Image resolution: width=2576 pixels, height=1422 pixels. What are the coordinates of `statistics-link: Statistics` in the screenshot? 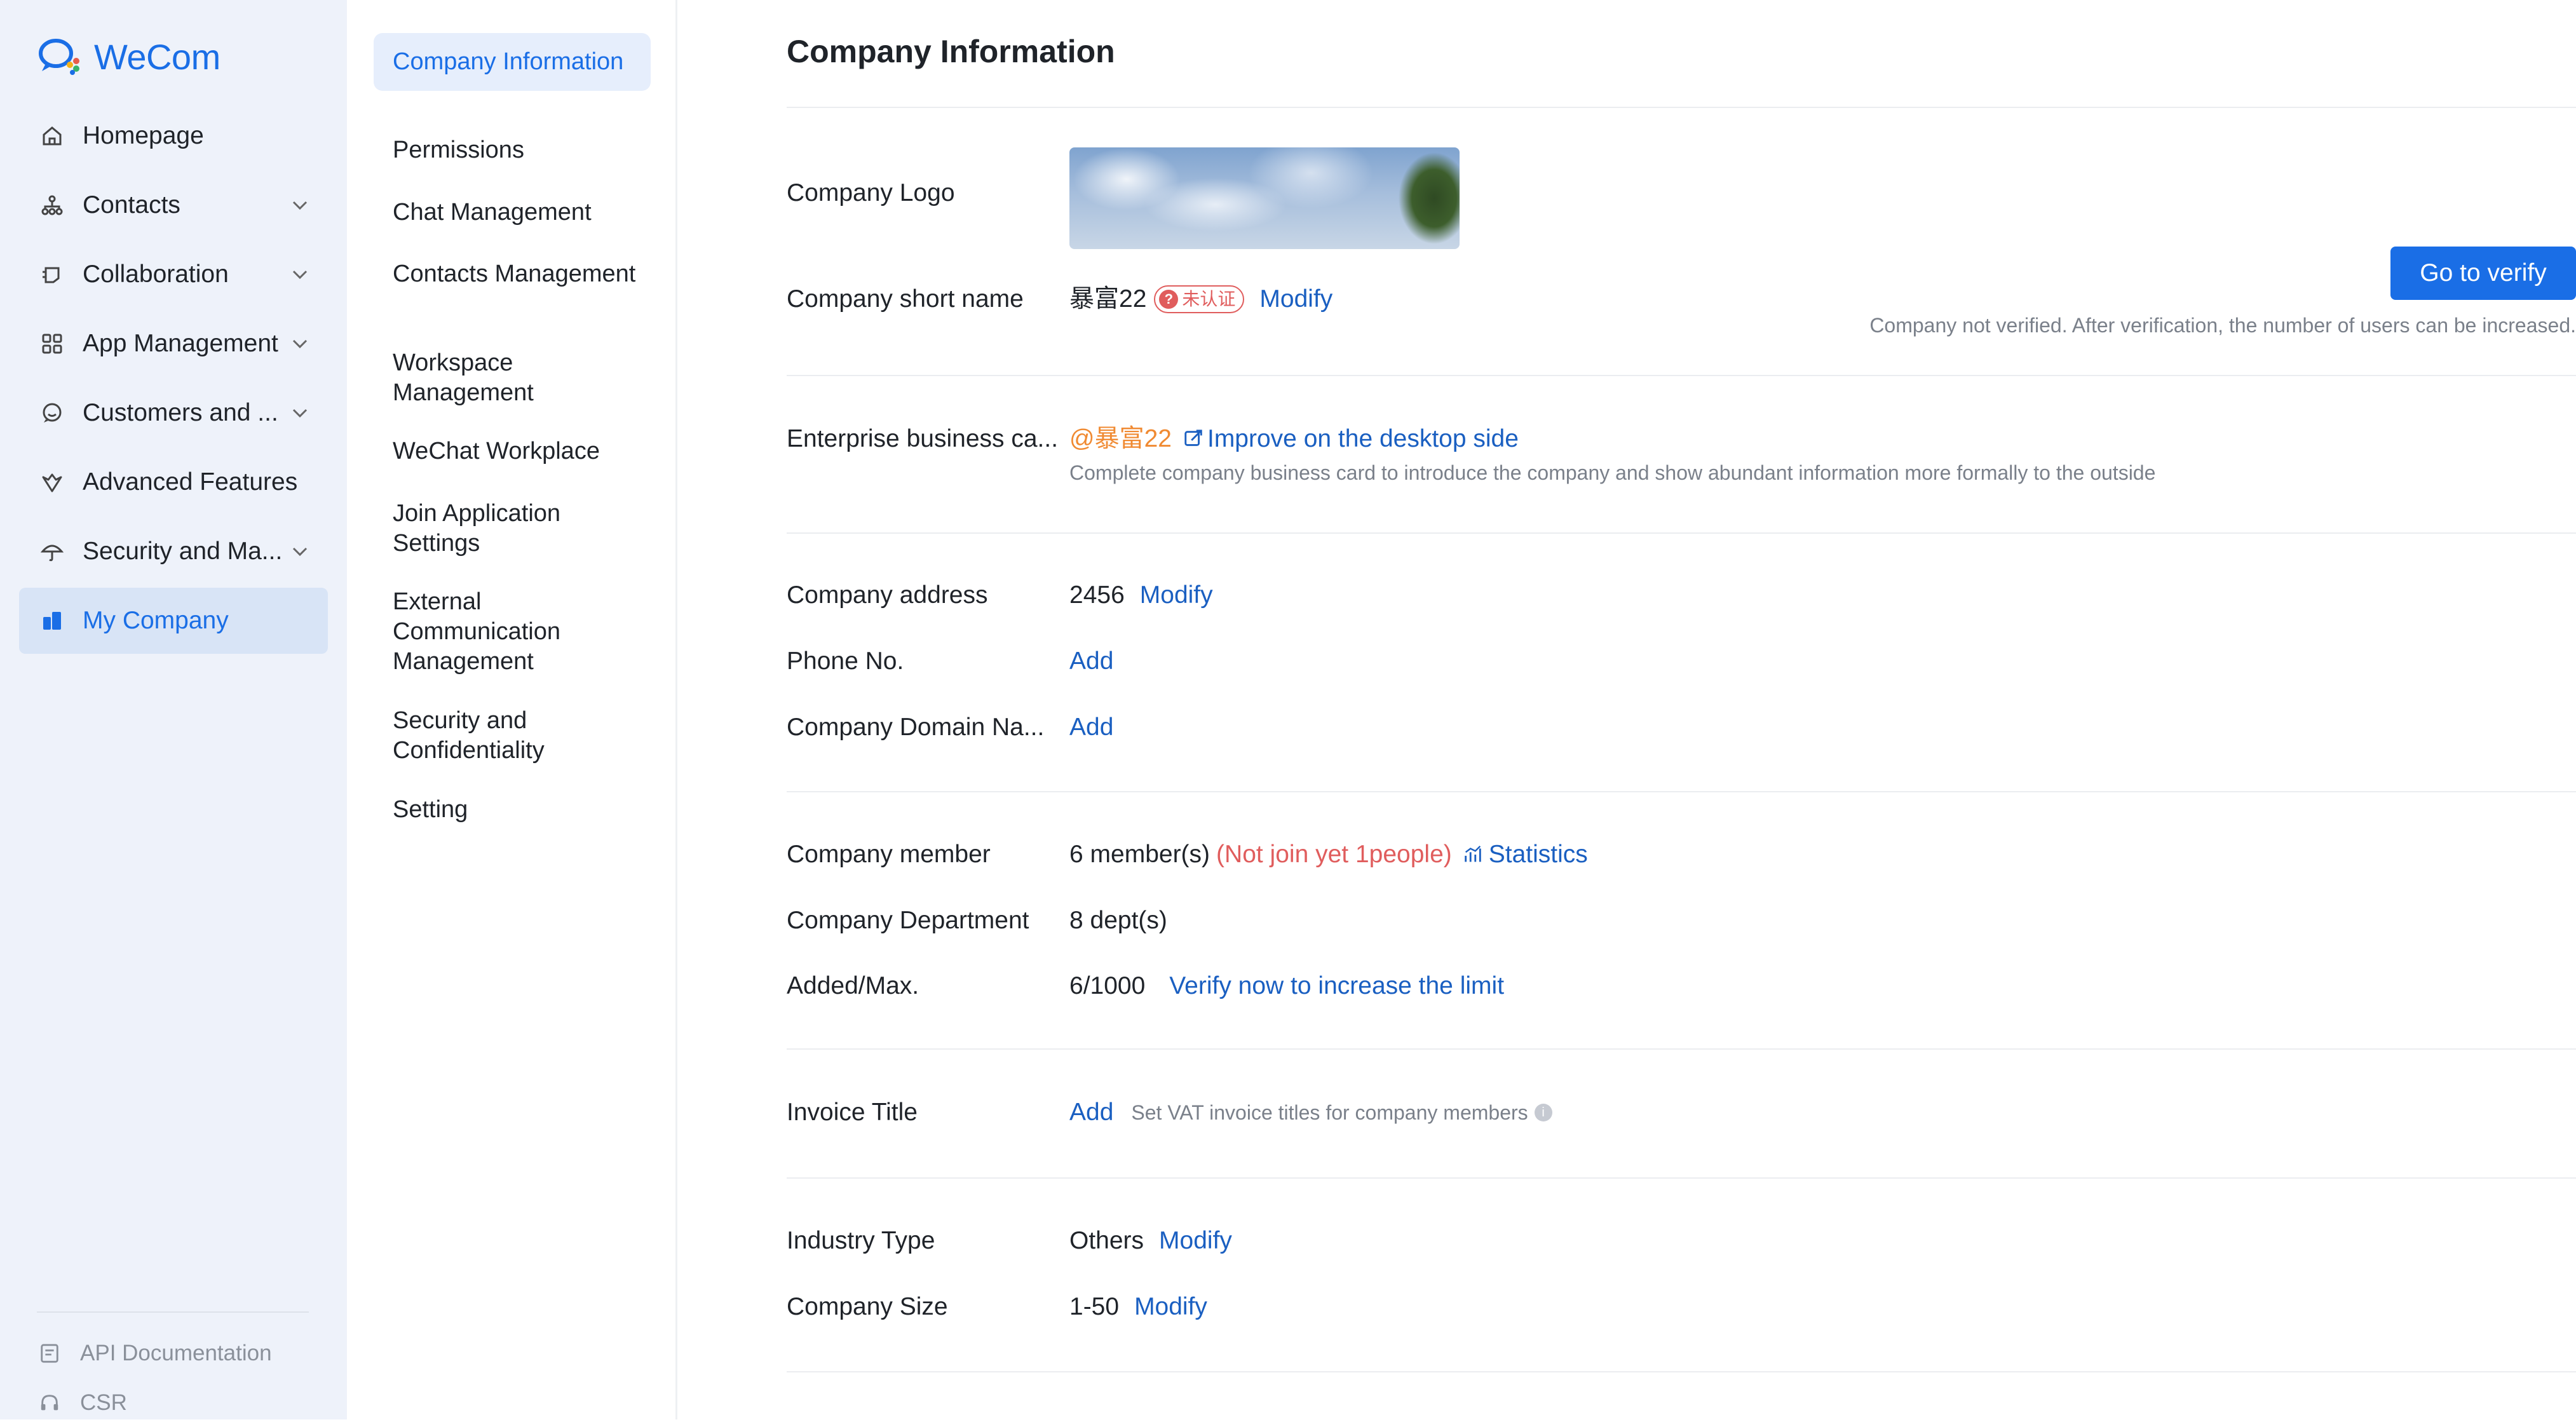 It's located at (1538, 854).